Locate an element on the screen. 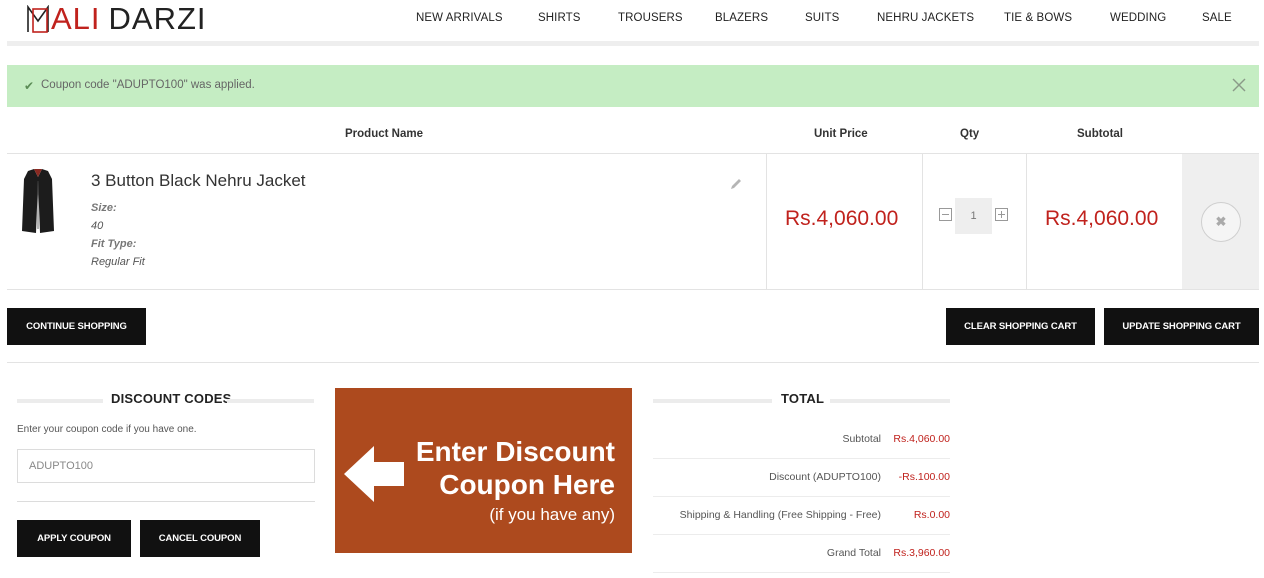 Image resolution: width=1264 pixels, height=578 pixels. option-label-size: Size: is located at coordinates (104, 208).